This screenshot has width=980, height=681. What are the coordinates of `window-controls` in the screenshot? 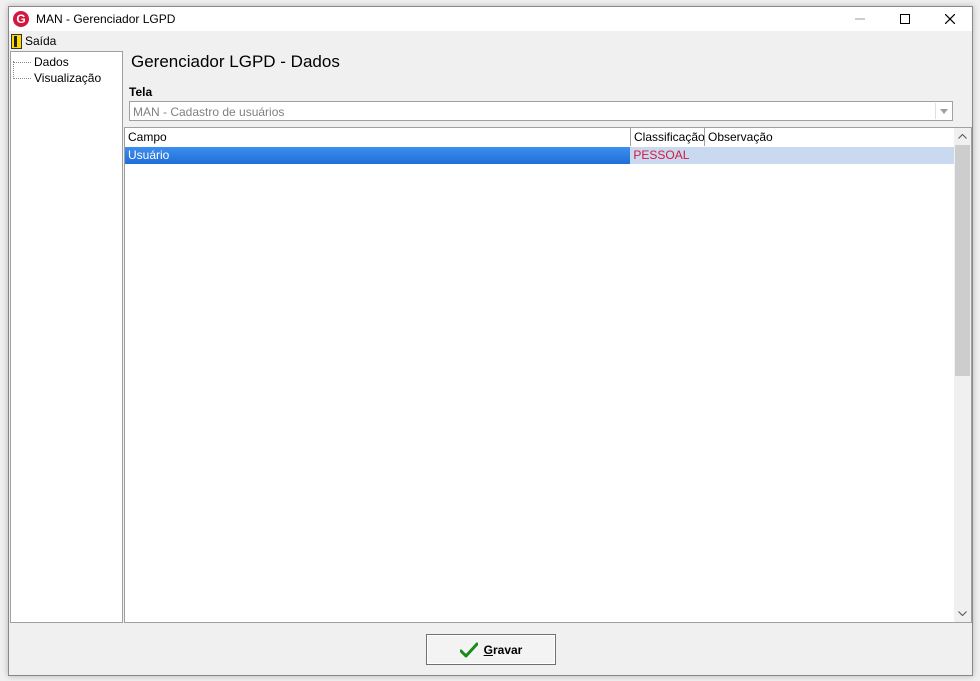 It's located at (904, 19).